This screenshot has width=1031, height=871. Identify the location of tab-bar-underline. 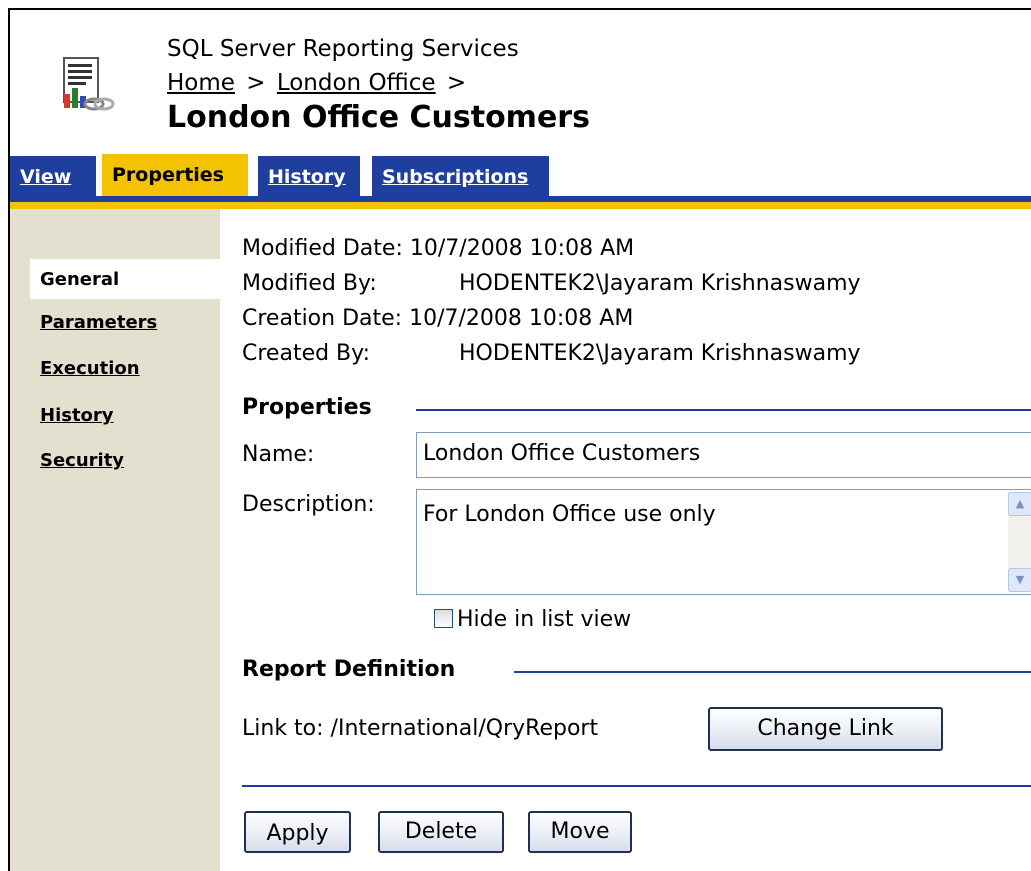
(520, 205).